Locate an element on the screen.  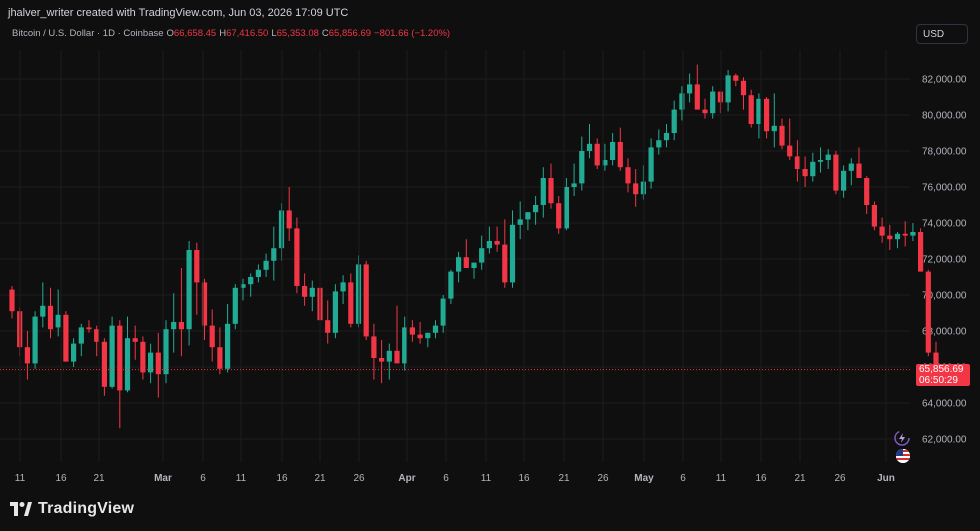
last-price-value: 65,856.69 is located at coordinates (941, 369).